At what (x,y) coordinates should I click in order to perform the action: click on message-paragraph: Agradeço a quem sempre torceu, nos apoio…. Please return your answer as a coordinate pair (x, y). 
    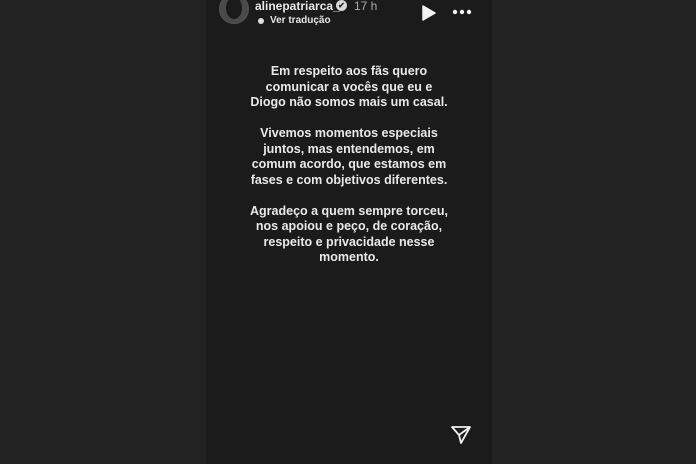
    Looking at the image, I should click on (349, 234).